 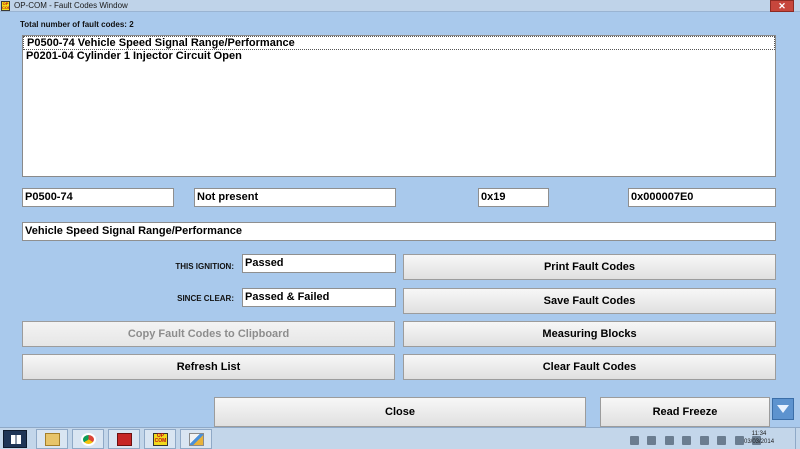 I want to click on tray-signal-icon, so click(x=739, y=440).